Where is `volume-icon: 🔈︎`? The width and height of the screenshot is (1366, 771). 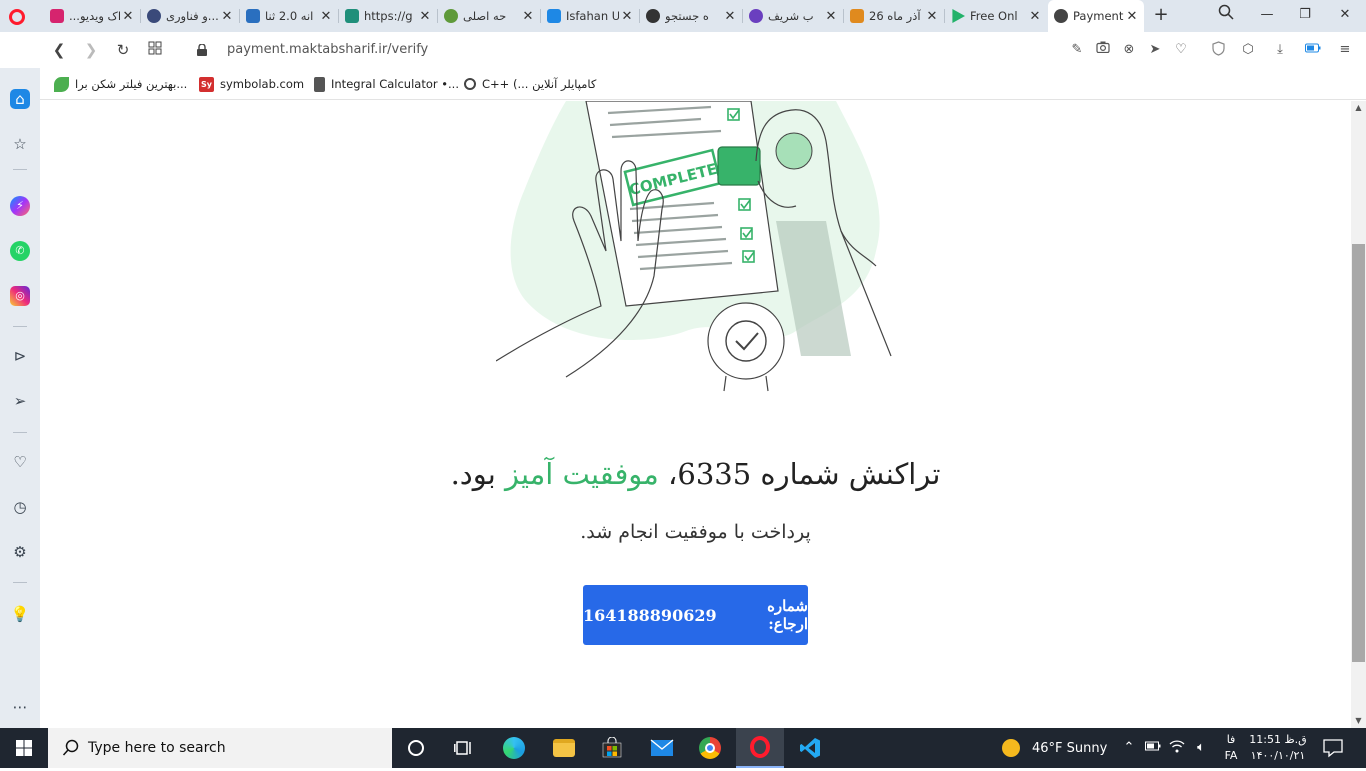
volume-icon: 🔈︎ is located at coordinates (1201, 748).